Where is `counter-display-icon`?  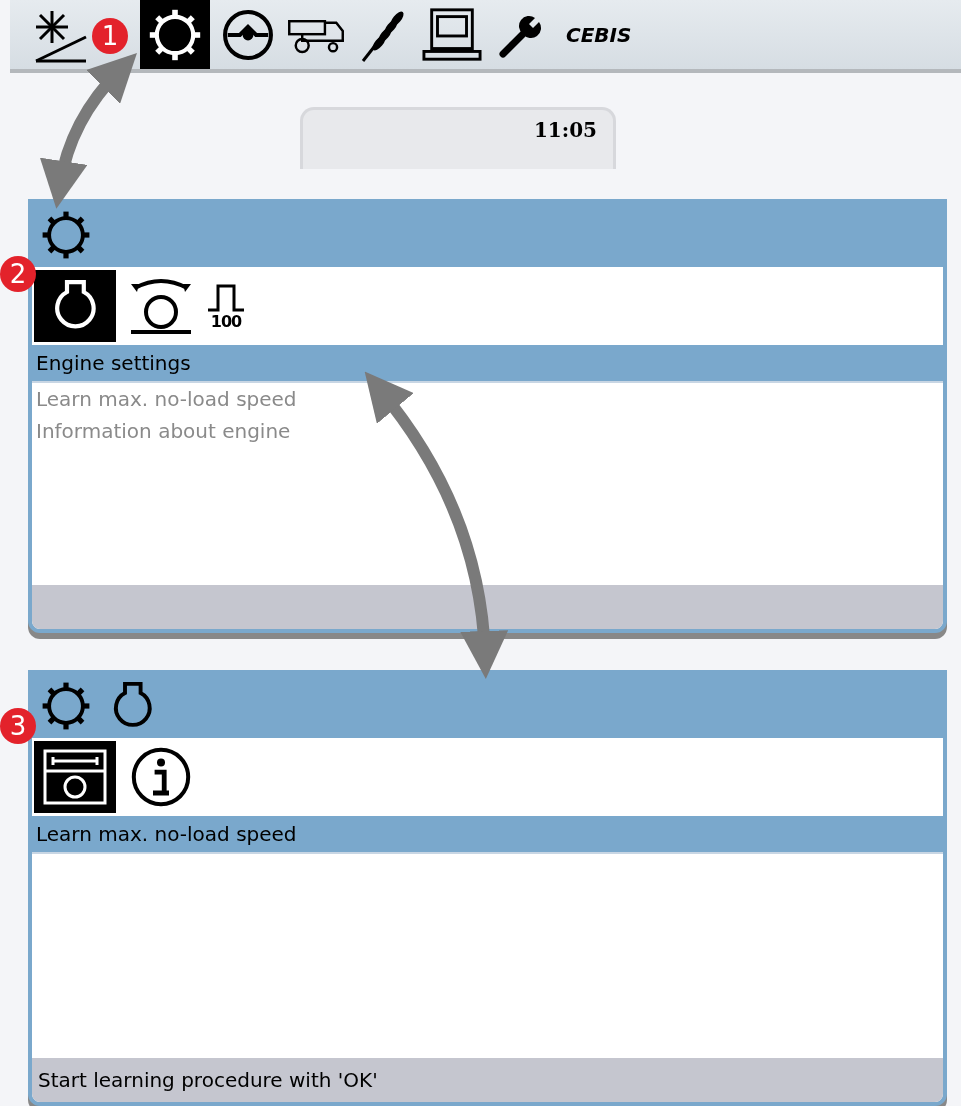
counter-display-icon is located at coordinates (452, 34).